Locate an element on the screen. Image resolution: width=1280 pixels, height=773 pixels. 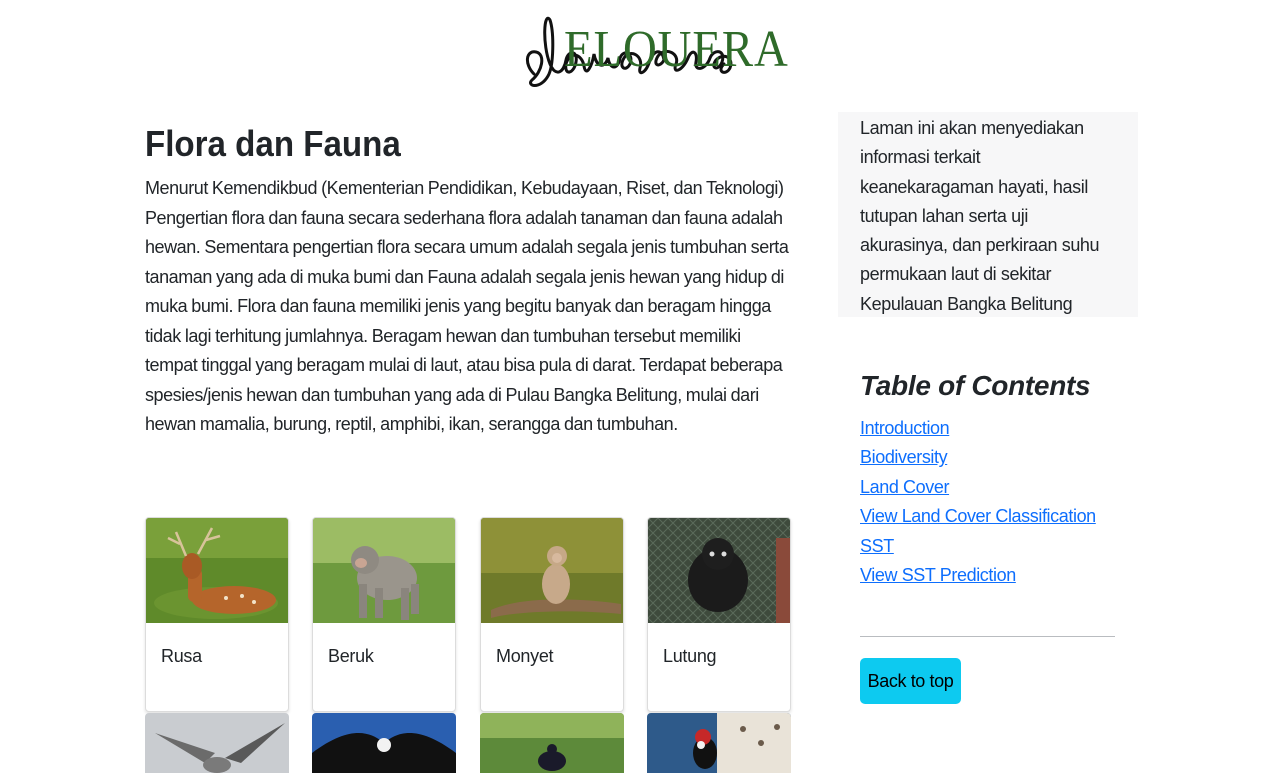
woodpecker-photo-icon is located at coordinates (719, 743).